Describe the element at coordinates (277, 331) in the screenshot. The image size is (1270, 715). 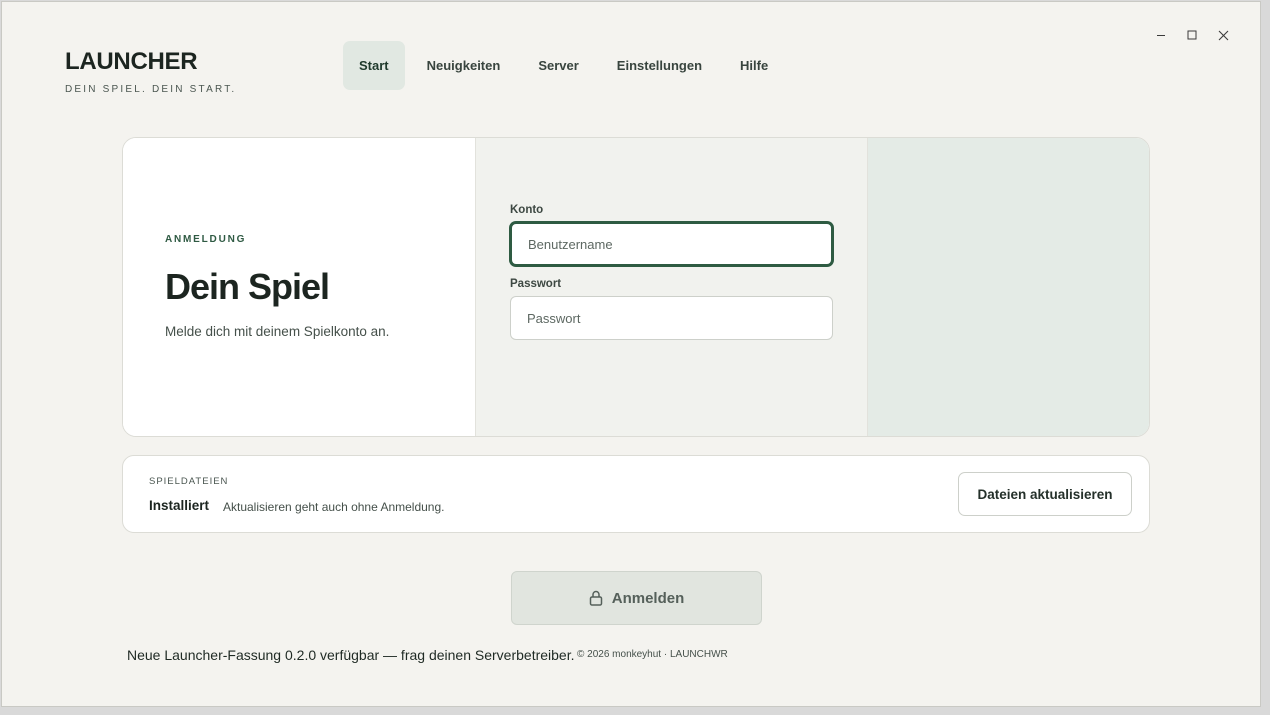
I see `login-lead: Melde dich mit deinem Spielkonto an.` at that location.